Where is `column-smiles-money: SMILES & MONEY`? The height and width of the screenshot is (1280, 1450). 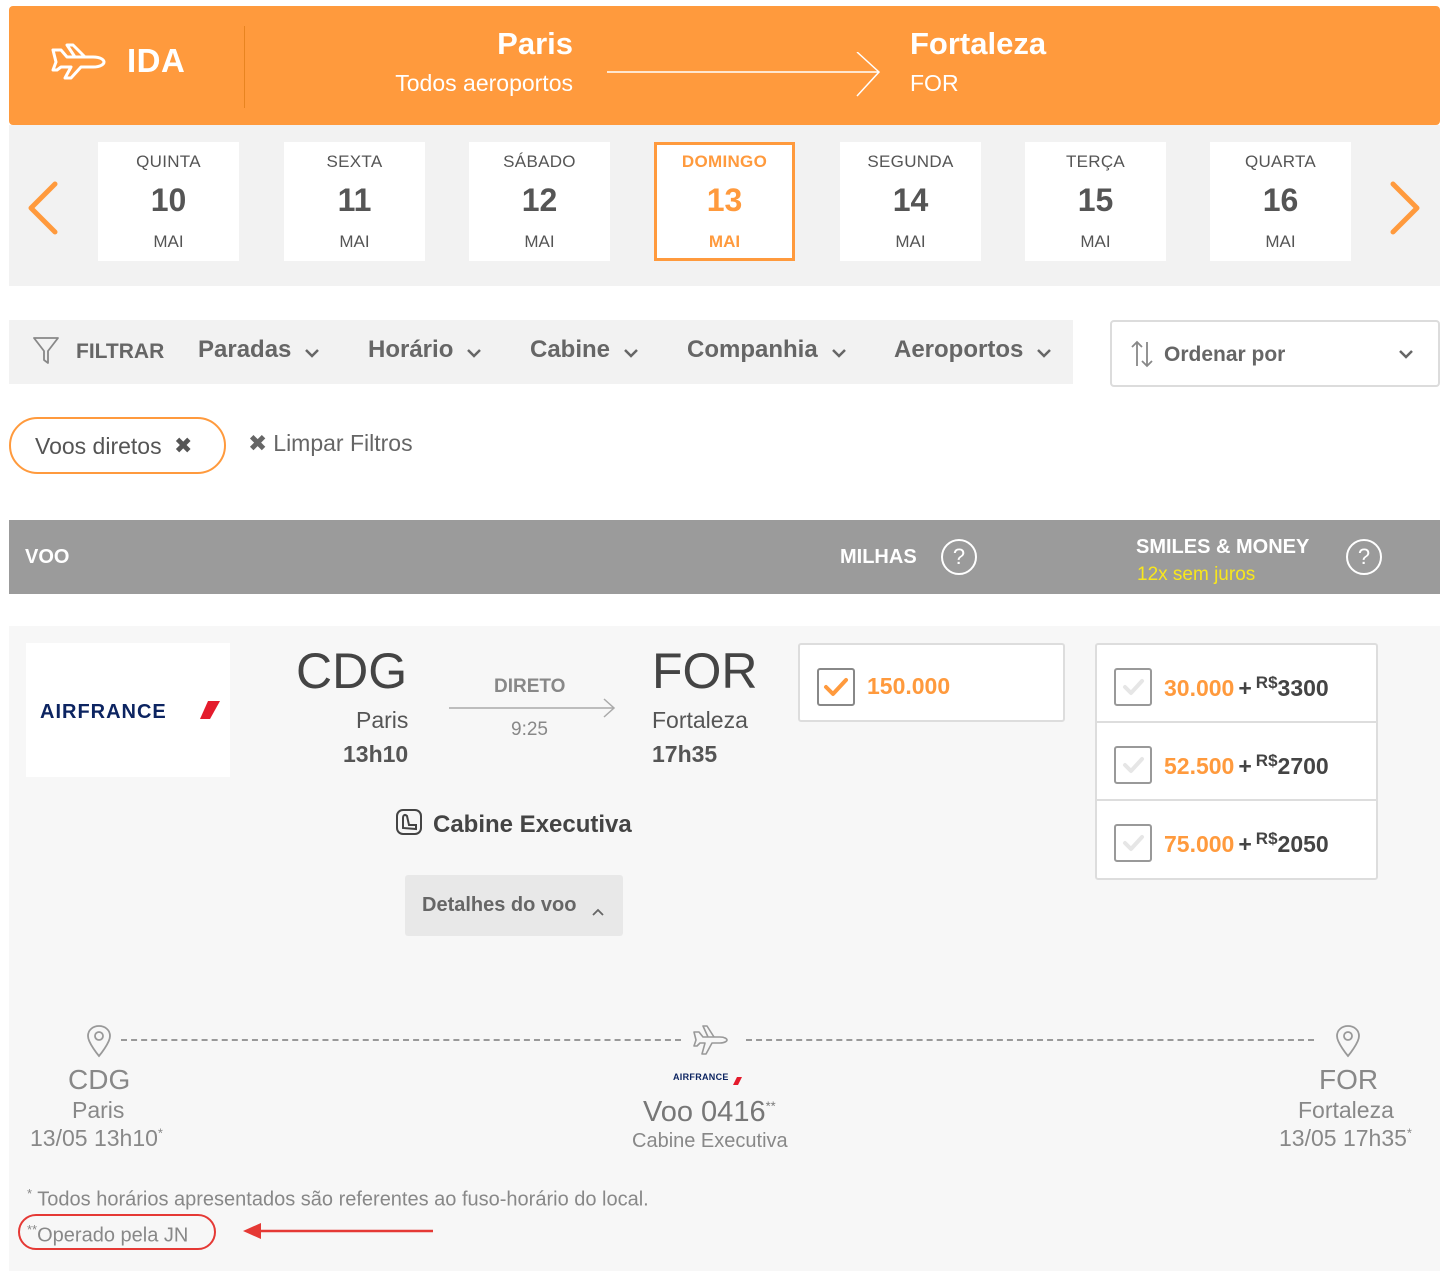
column-smiles-money: SMILES & MONEY is located at coordinates (1223, 547).